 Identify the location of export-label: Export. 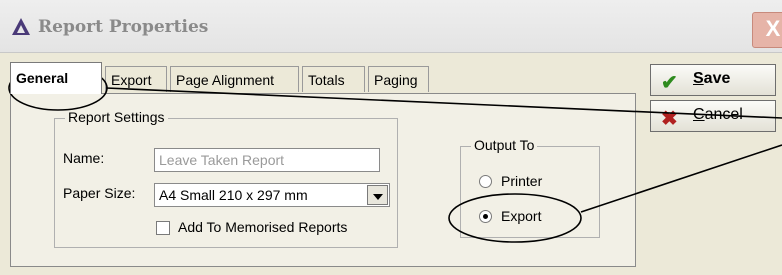
(521, 216).